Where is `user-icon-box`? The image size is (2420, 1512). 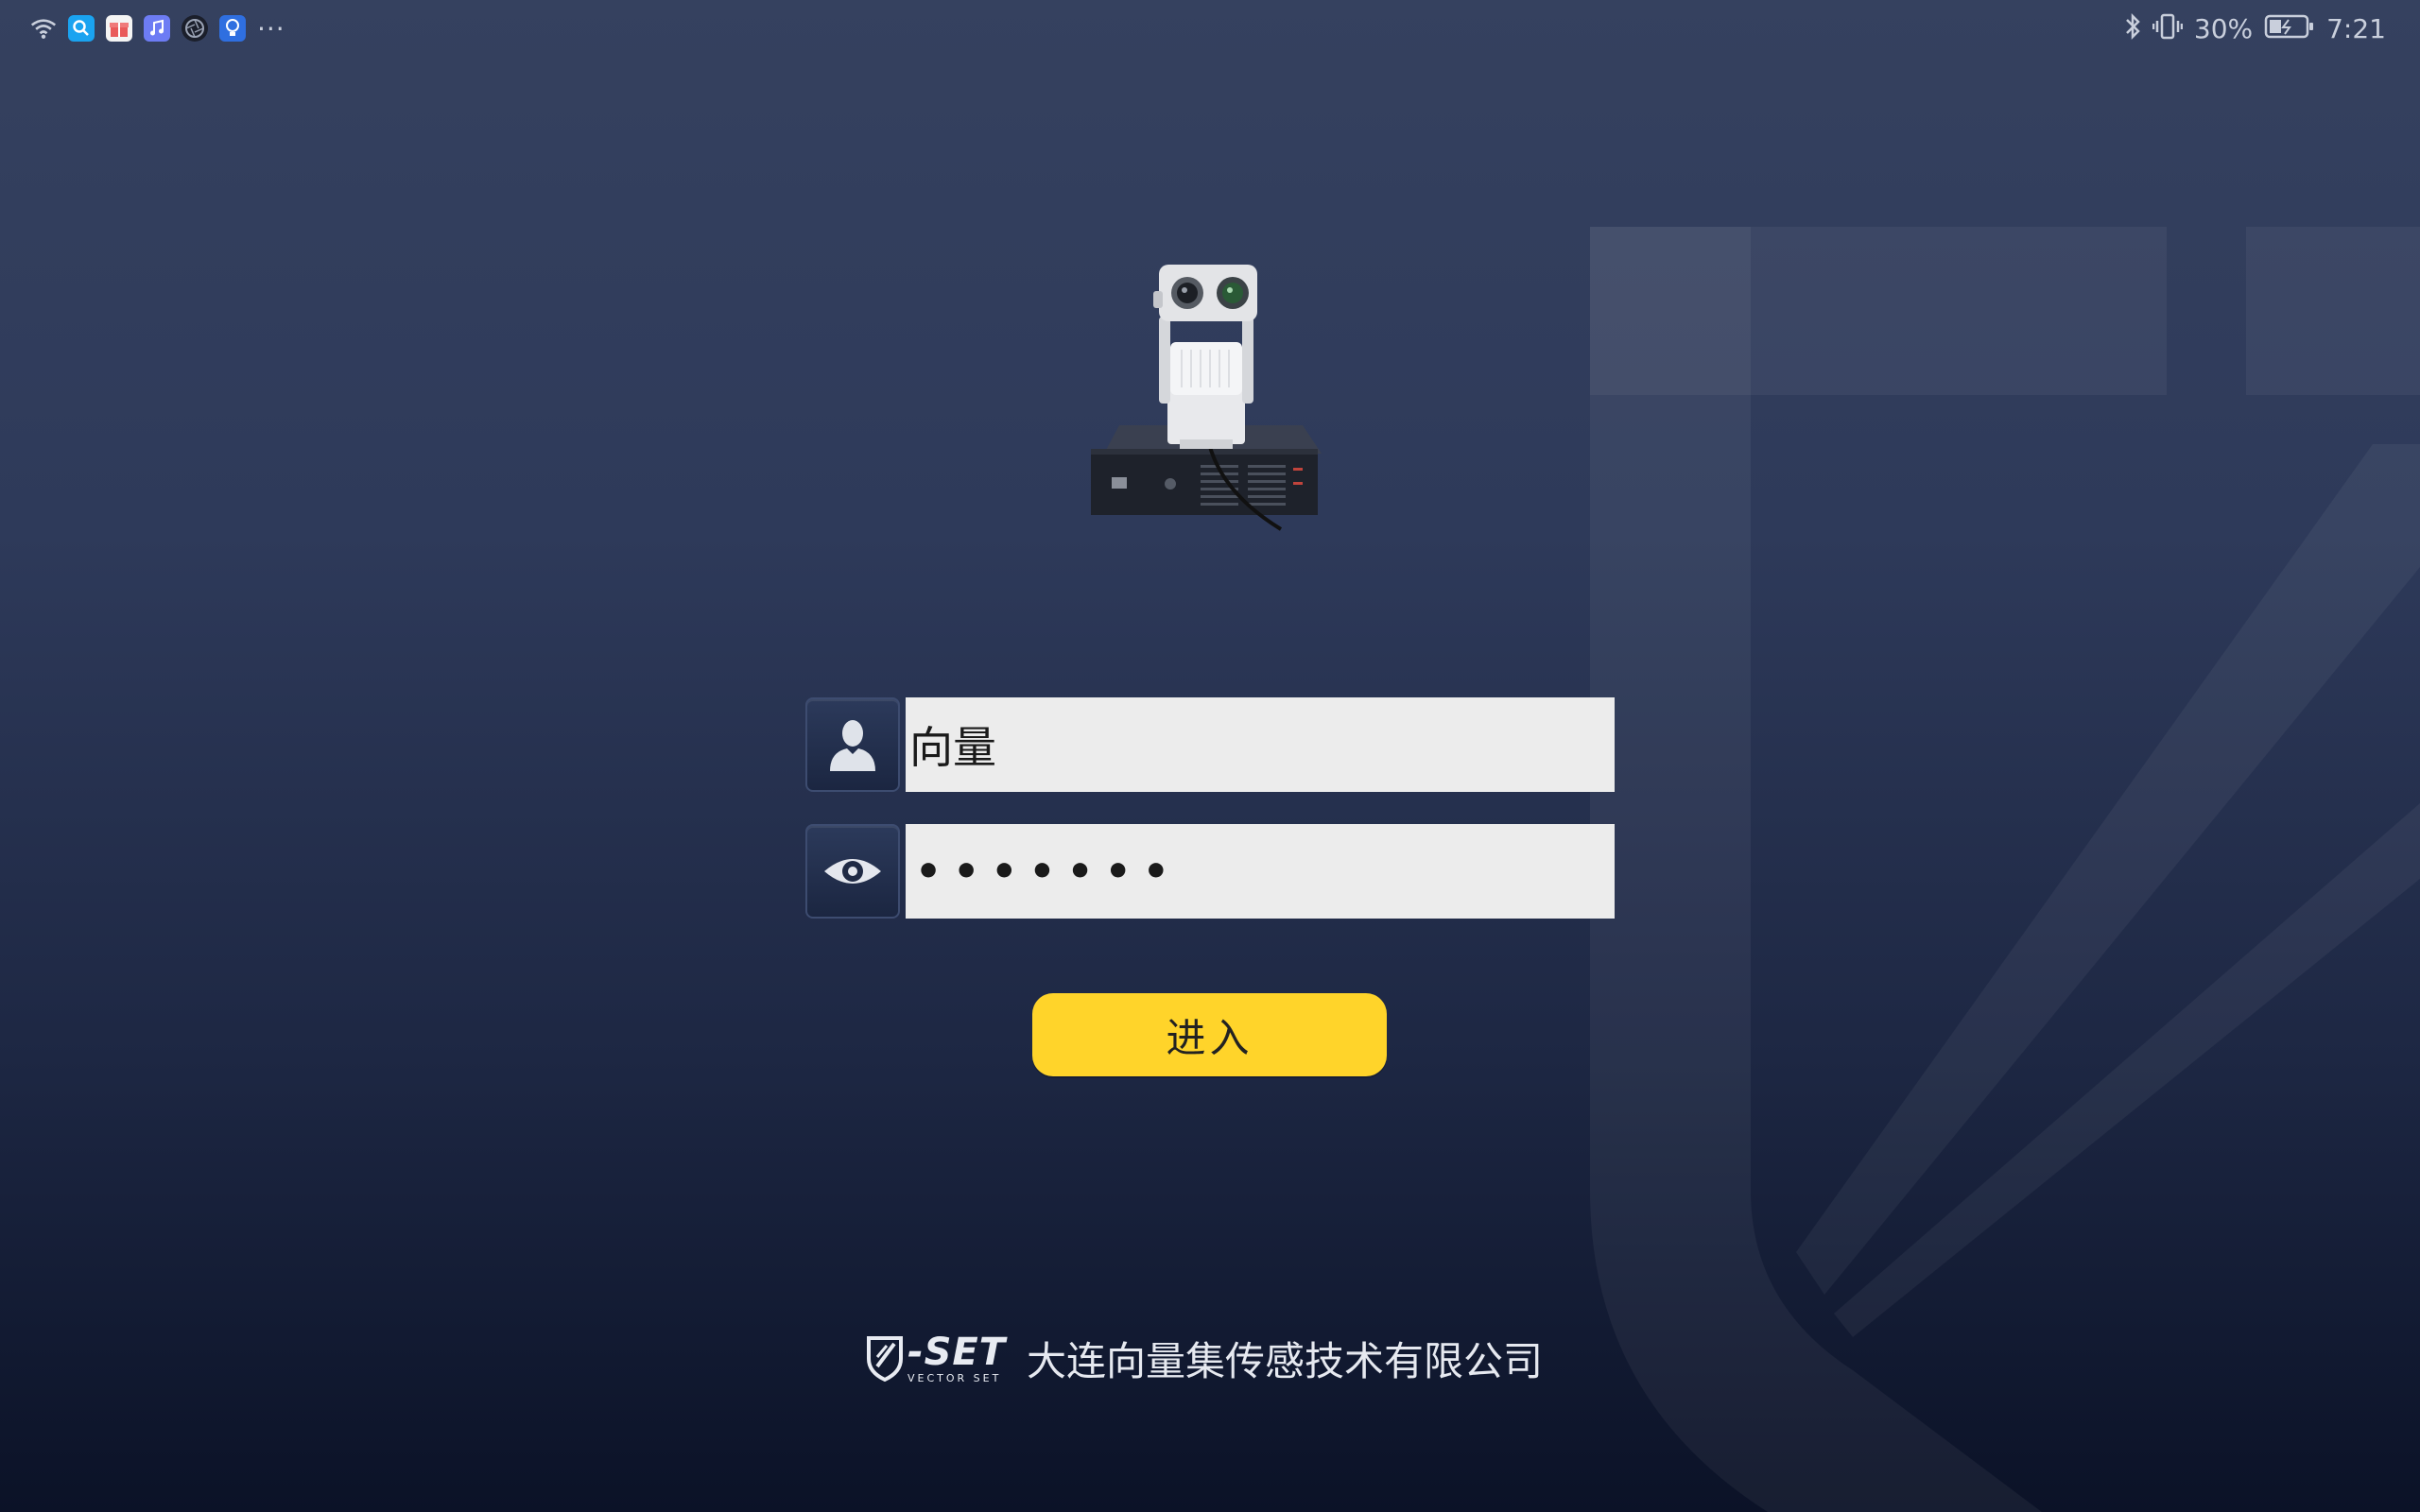
user-icon-box is located at coordinates (852, 744).